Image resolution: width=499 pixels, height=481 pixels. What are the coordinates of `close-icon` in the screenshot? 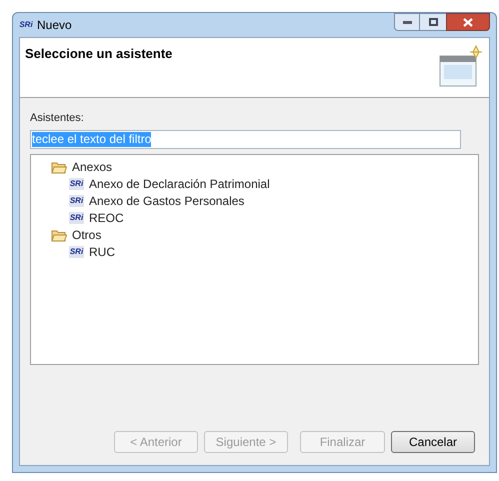 It's located at (468, 22).